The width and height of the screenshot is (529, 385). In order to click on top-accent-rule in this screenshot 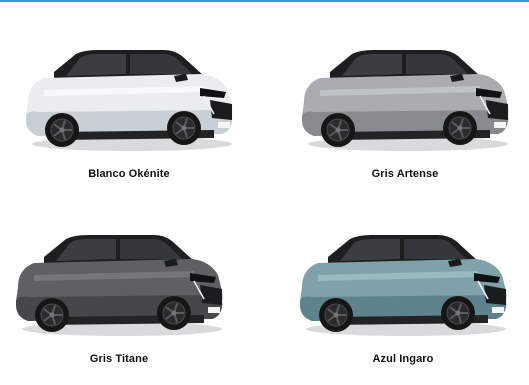, I will do `click(264, 1)`.